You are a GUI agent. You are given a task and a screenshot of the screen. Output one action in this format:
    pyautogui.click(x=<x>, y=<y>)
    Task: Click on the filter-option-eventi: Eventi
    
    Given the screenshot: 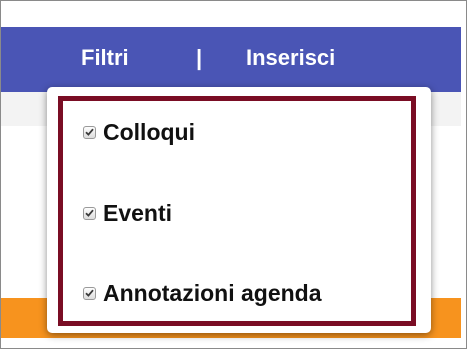 What is the action you would take?
    pyautogui.click(x=127, y=213)
    